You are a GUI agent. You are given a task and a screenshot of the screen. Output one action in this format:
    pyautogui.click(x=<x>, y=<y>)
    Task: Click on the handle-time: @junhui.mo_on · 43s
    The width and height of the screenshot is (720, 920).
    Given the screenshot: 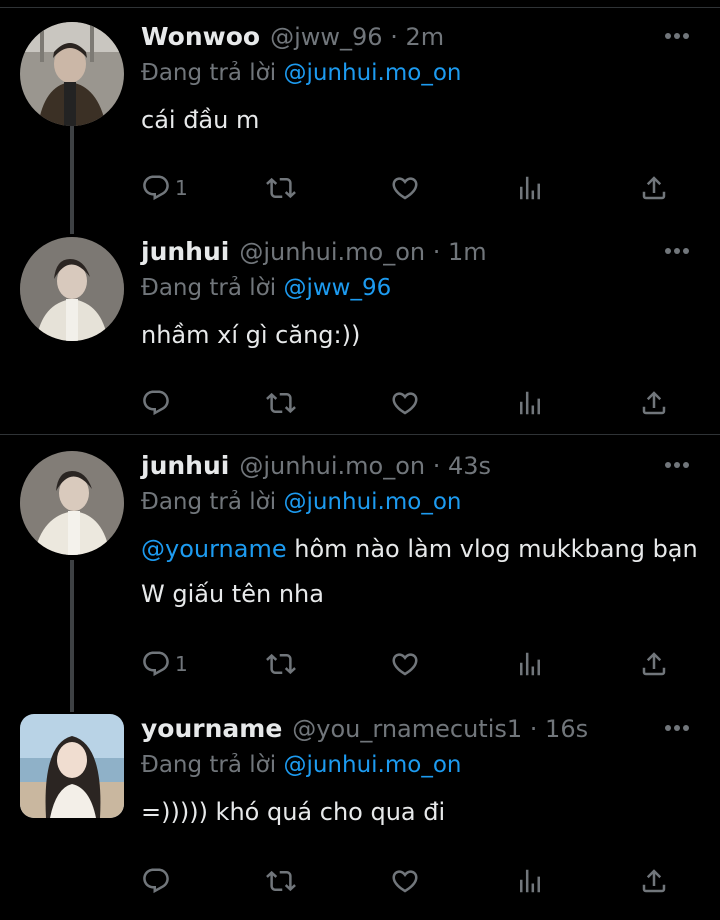 What is the action you would take?
    pyautogui.click(x=365, y=466)
    